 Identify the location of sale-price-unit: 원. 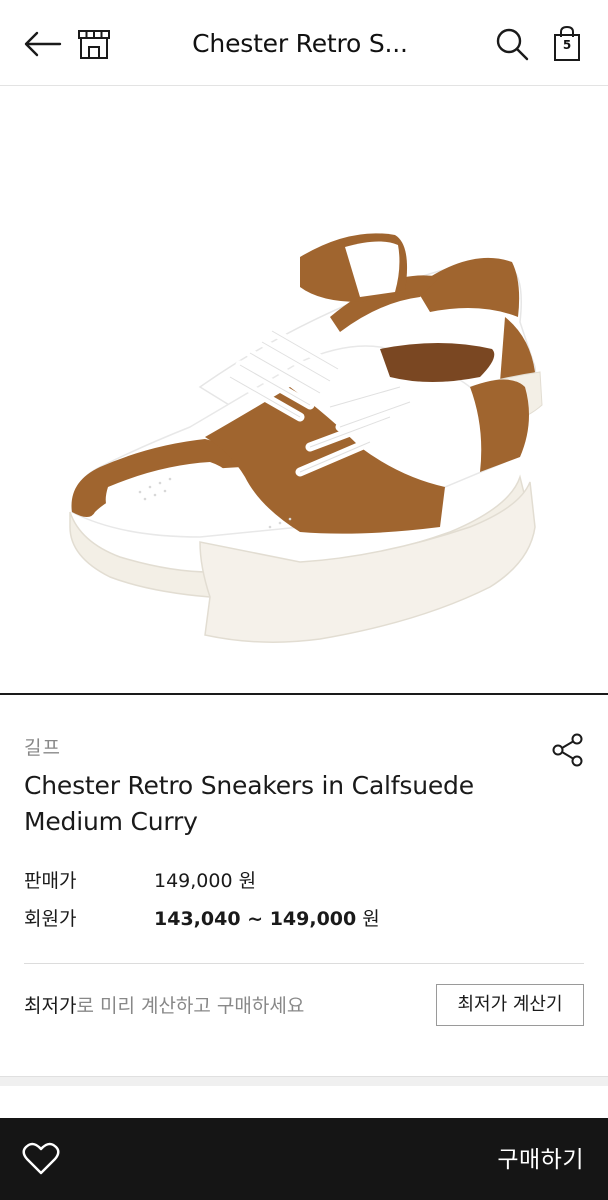
(247, 881).